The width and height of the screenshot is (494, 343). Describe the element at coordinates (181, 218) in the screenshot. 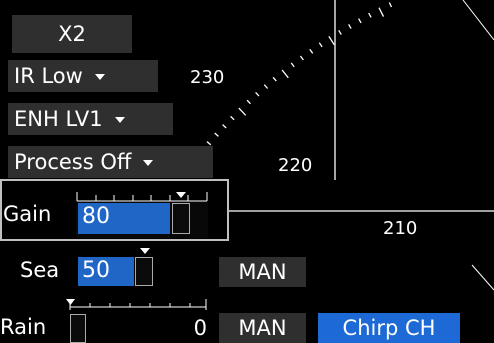

I see `gain-thumb` at that location.